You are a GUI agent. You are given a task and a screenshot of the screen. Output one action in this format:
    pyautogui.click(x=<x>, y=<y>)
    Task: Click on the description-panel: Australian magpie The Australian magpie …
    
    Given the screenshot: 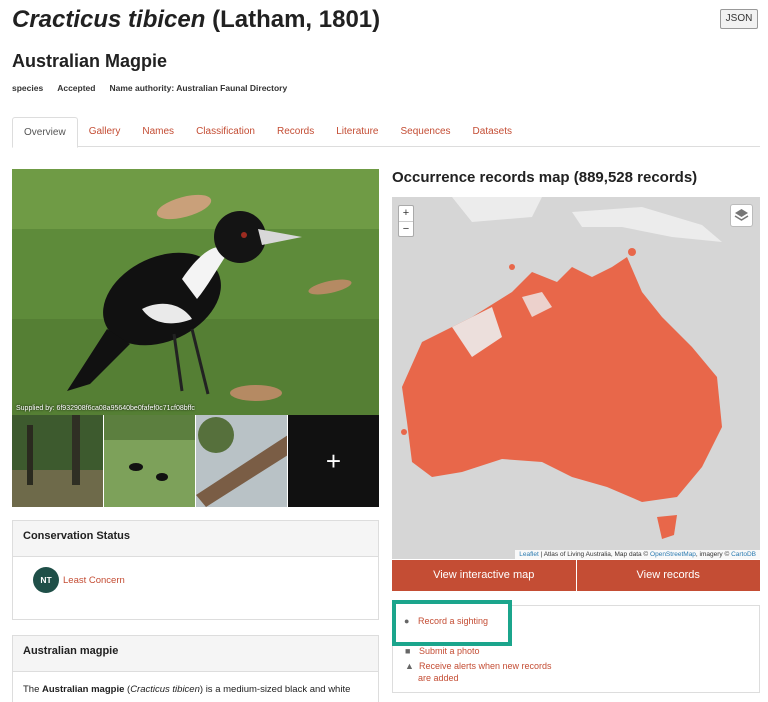 What is the action you would take?
    pyautogui.click(x=195, y=668)
    